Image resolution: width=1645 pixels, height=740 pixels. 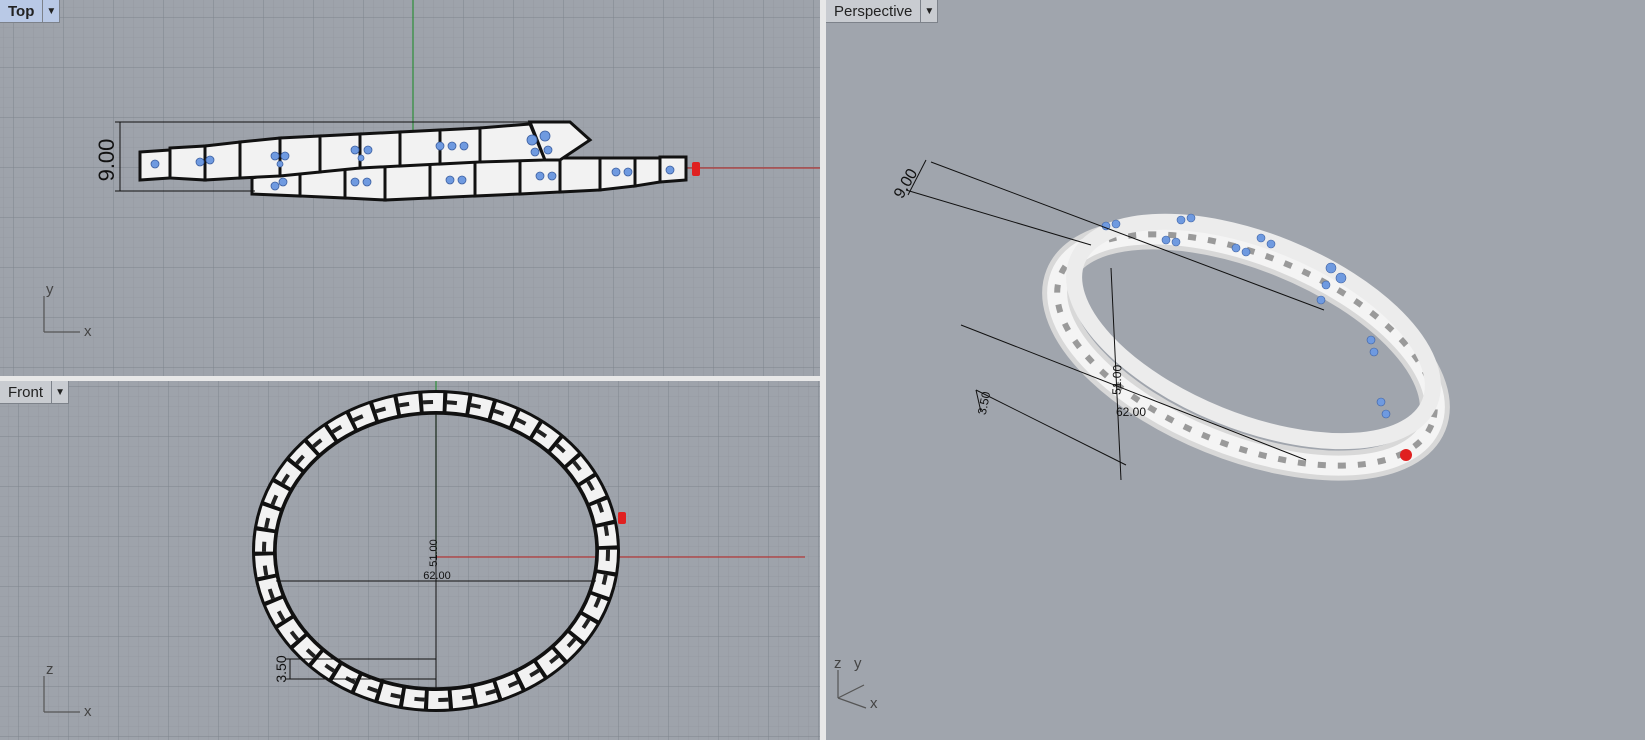 What do you see at coordinates (984, 403) in the screenshot?
I see `perspective-thickness-dimension: 3.50` at bounding box center [984, 403].